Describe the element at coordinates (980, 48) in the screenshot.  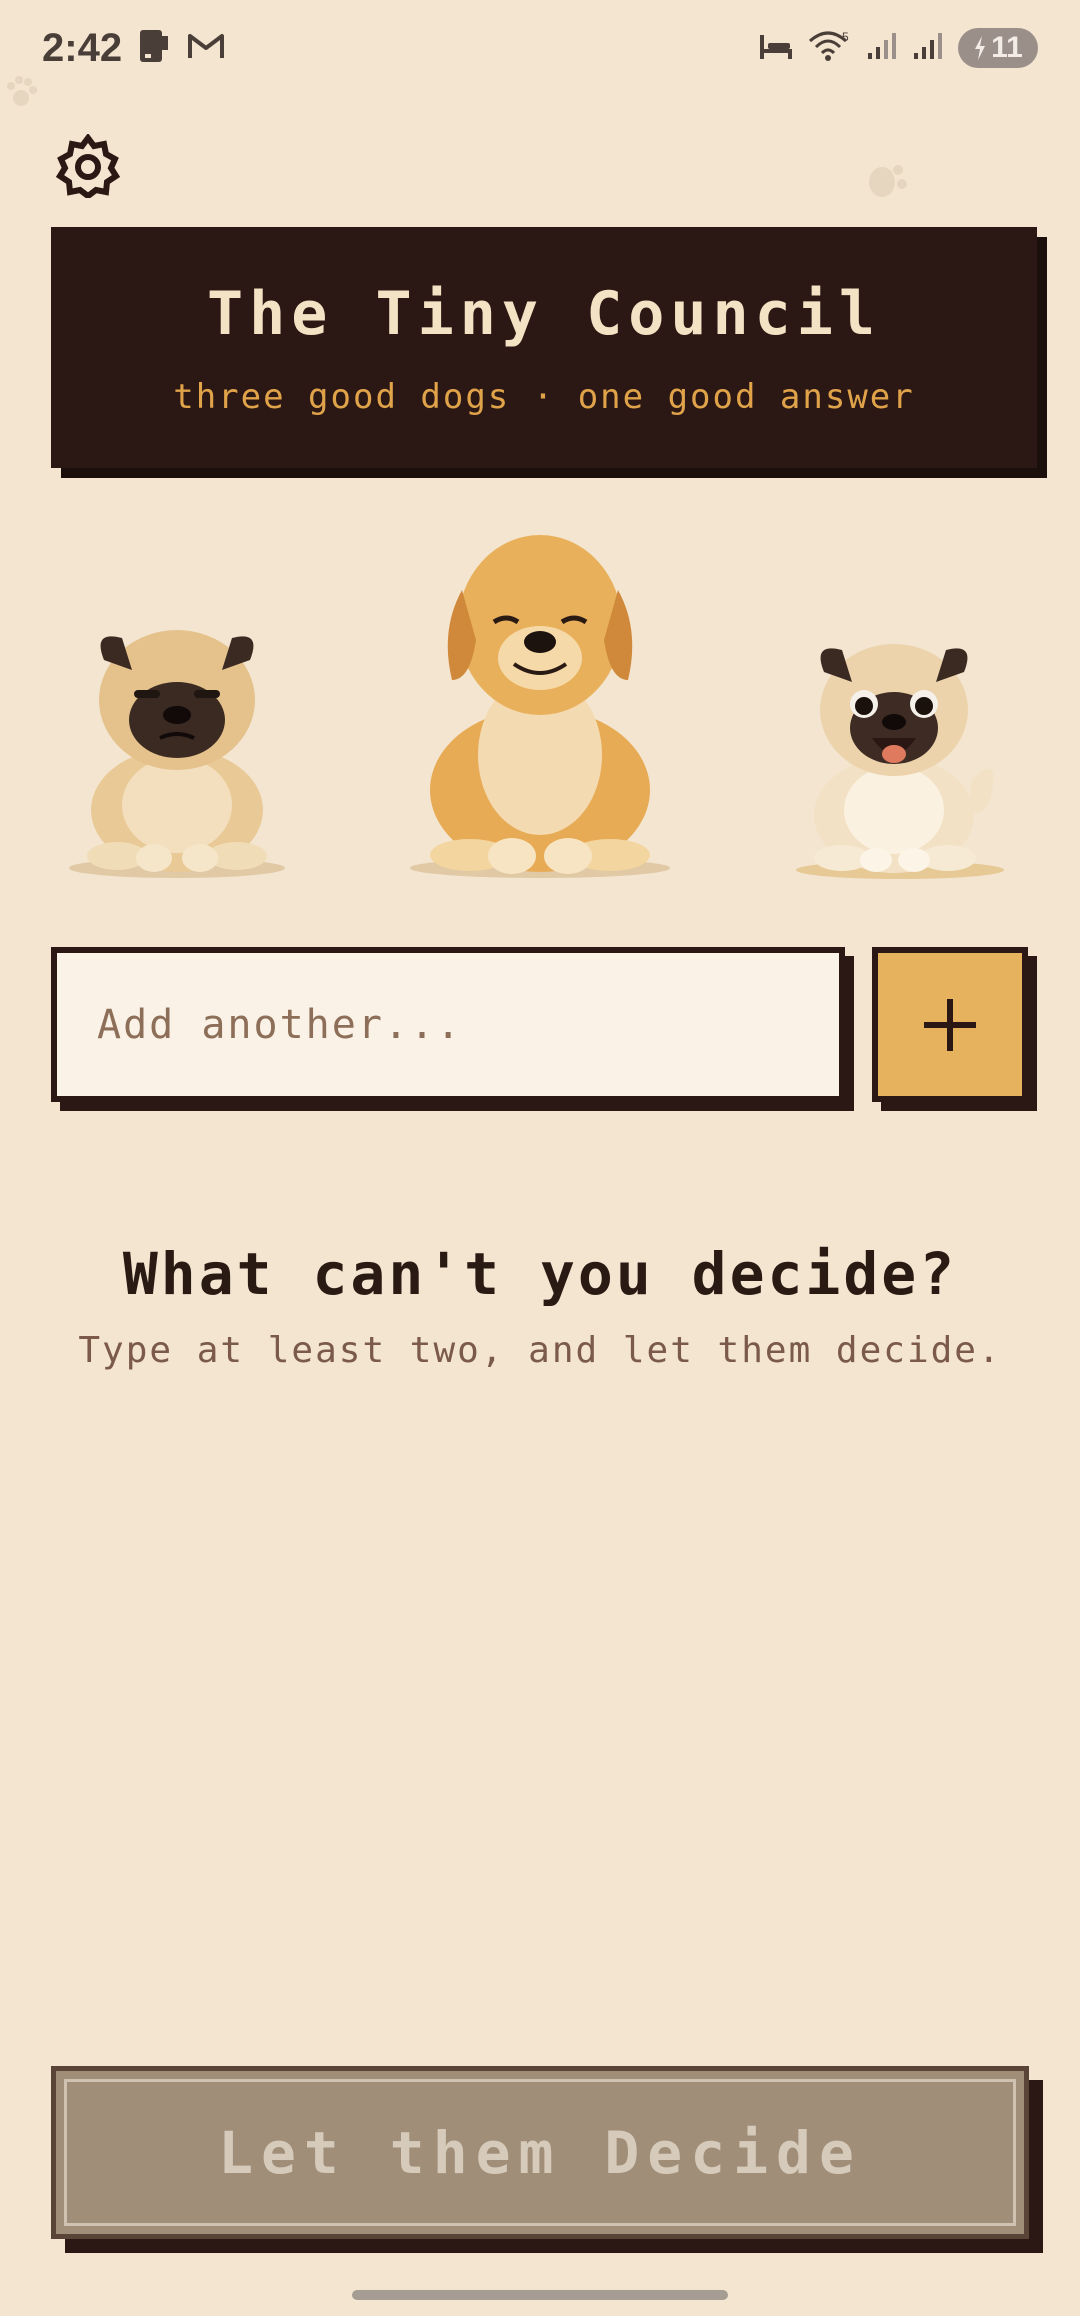
I see `battery-charging-icon` at that location.